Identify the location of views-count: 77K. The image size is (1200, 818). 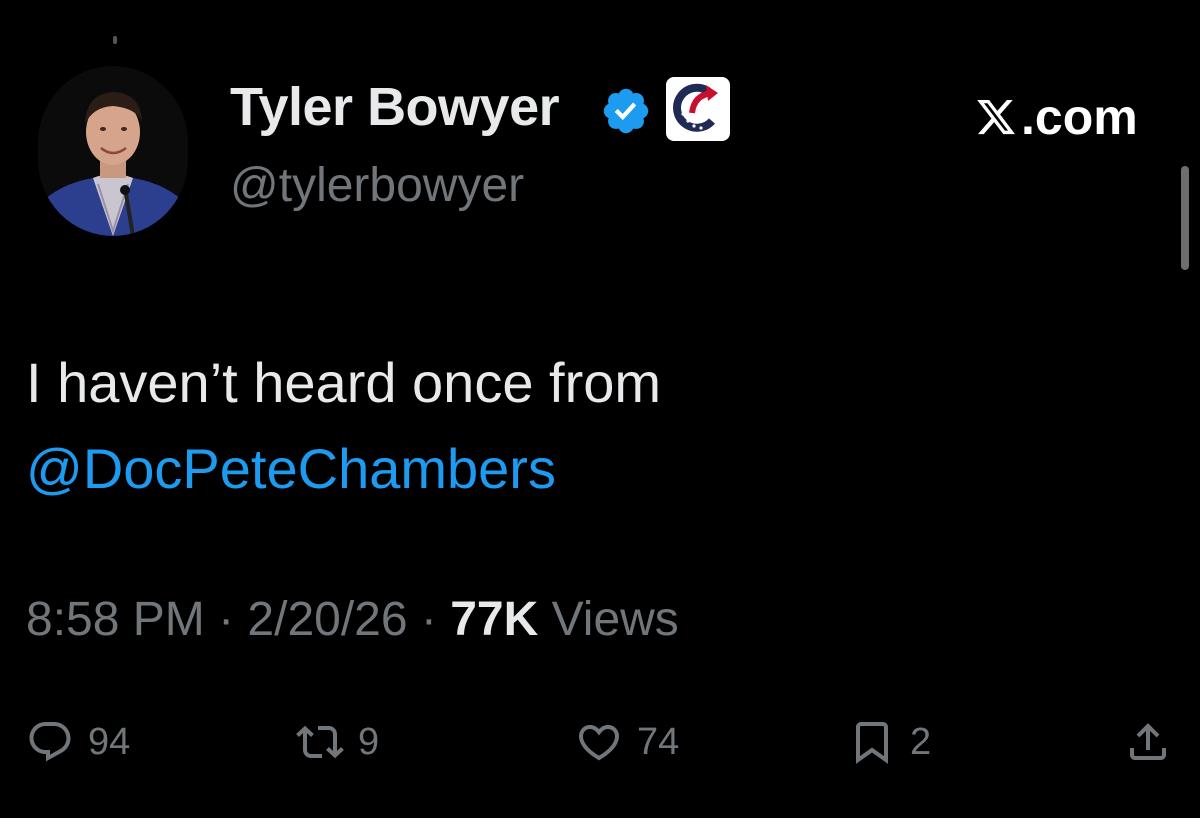
(494, 619).